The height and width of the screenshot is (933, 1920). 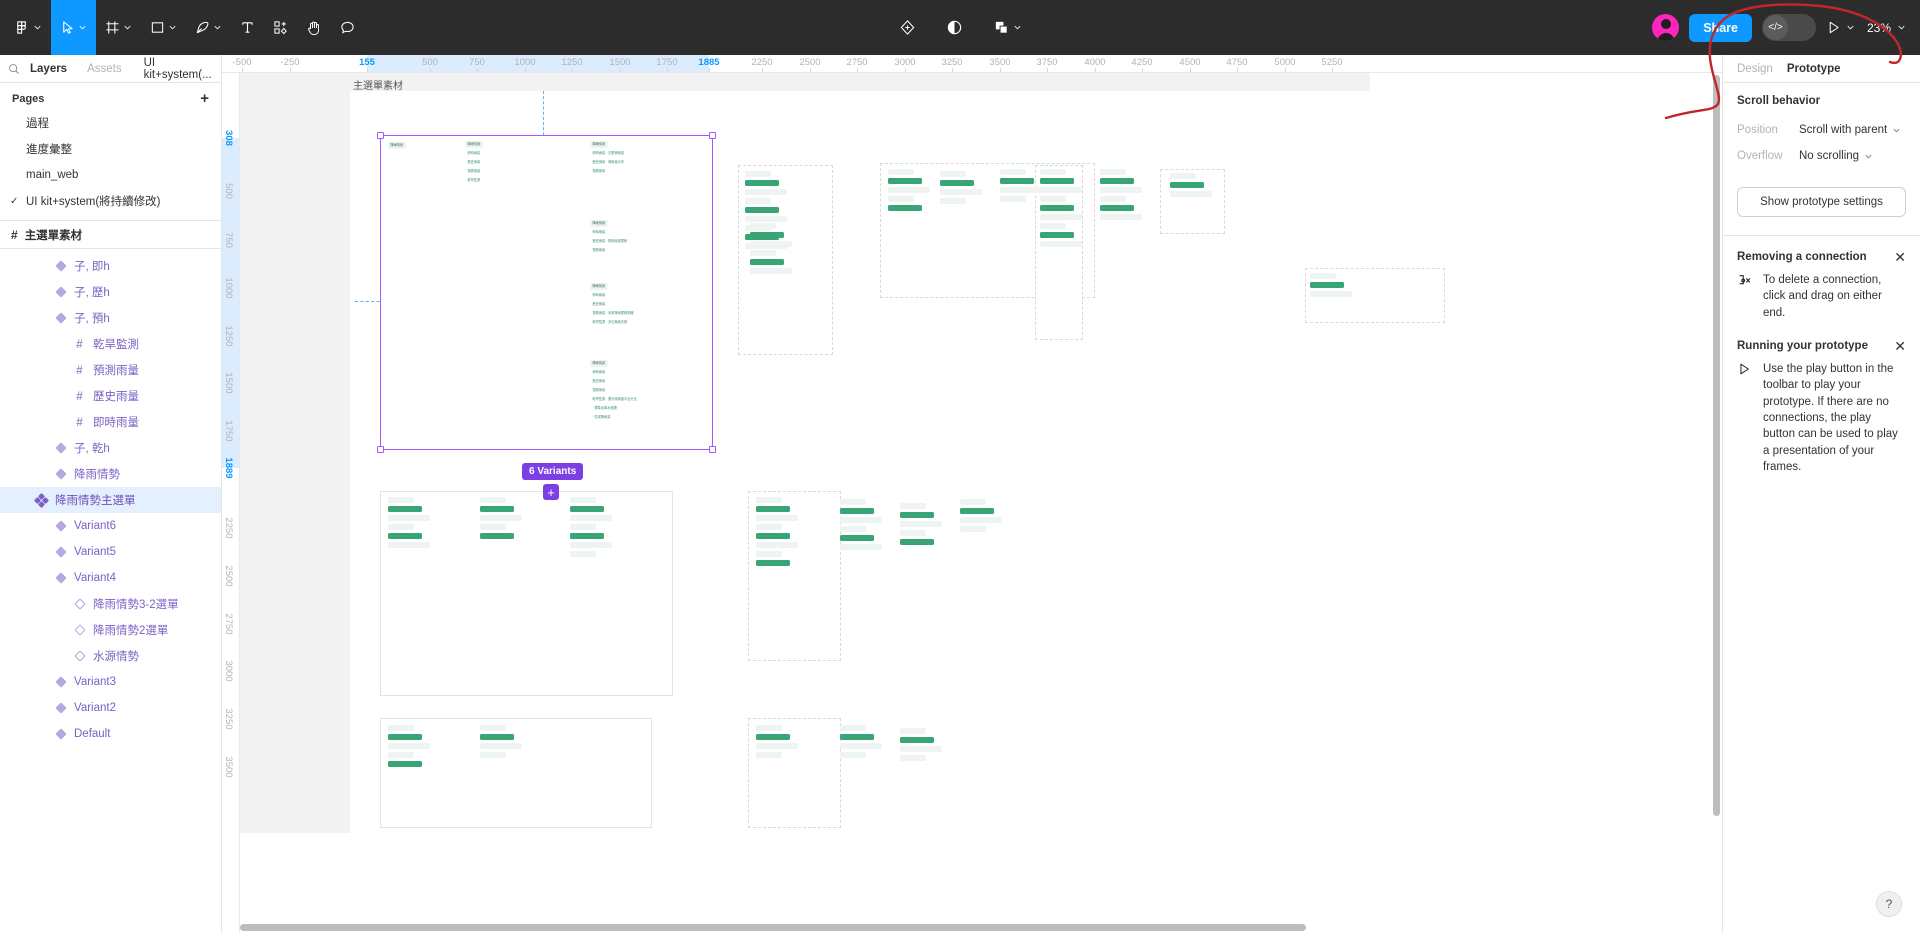 What do you see at coordinates (1788, 27) in the screenshot?
I see `dev-mode-toggle: </>` at bounding box center [1788, 27].